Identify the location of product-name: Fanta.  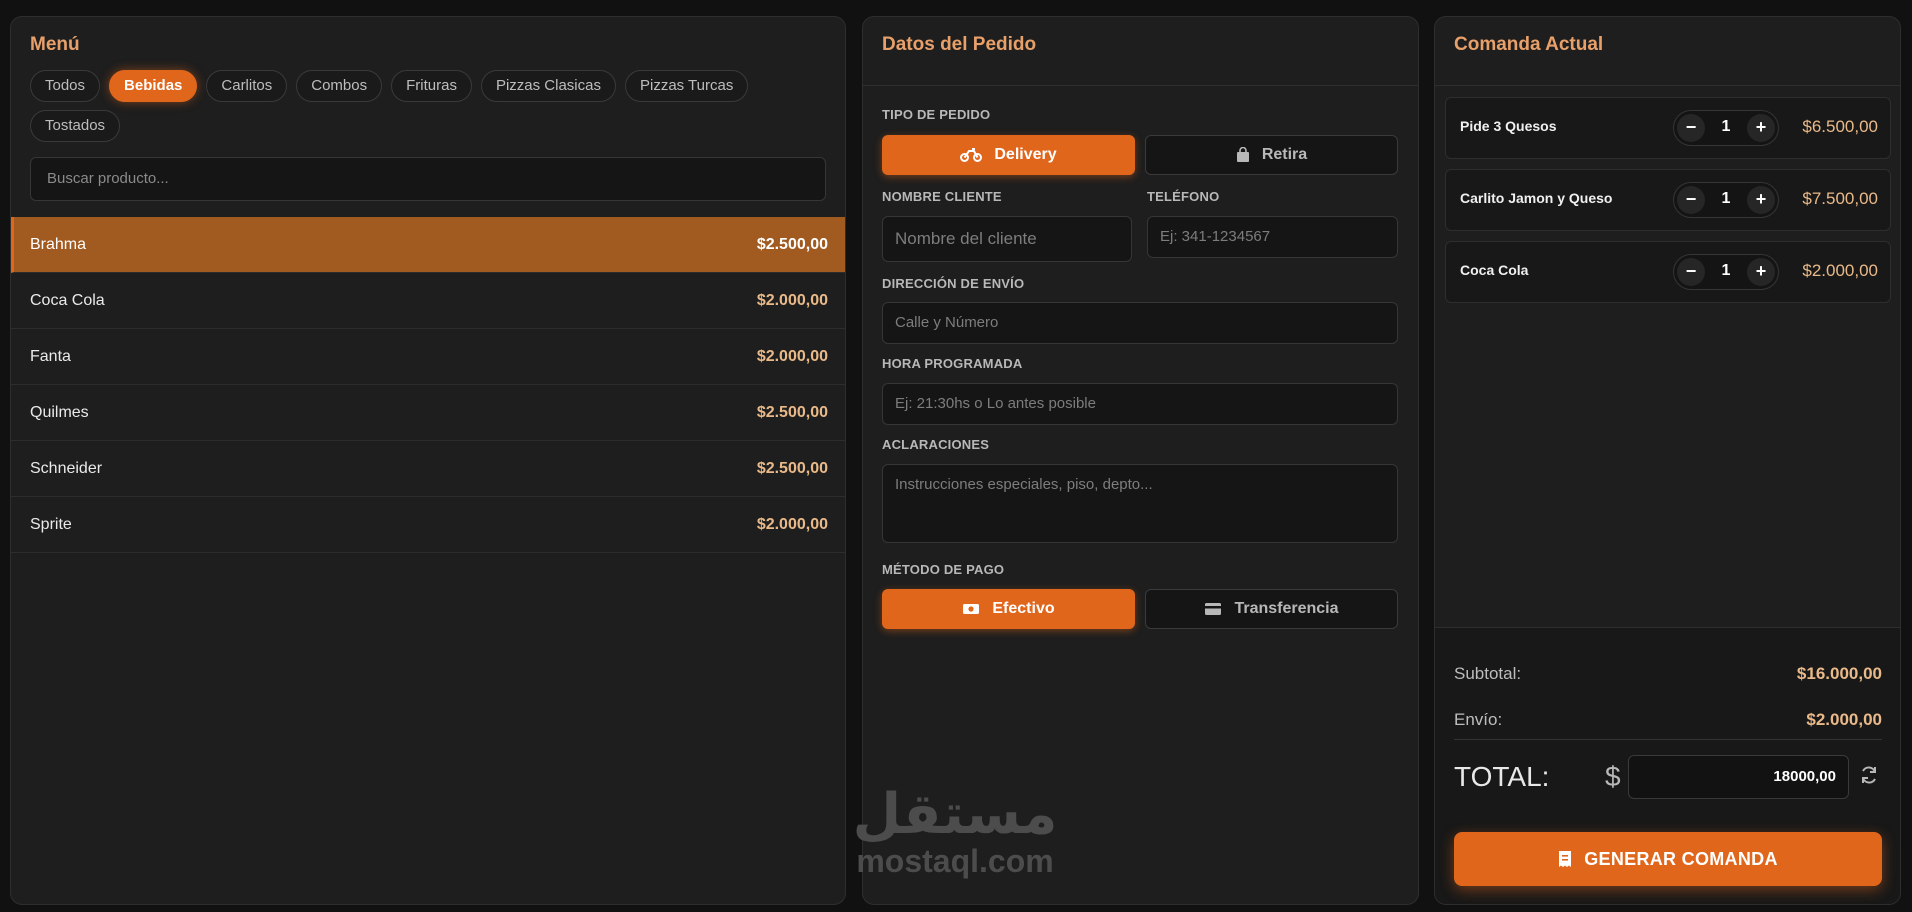
(50, 356).